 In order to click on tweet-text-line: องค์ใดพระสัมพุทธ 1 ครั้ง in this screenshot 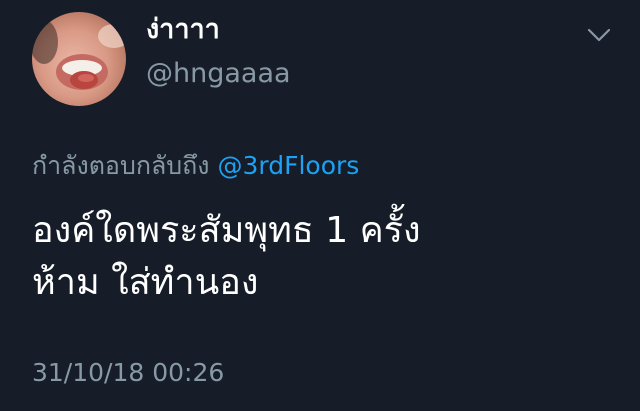, I will do `click(226, 230)`.